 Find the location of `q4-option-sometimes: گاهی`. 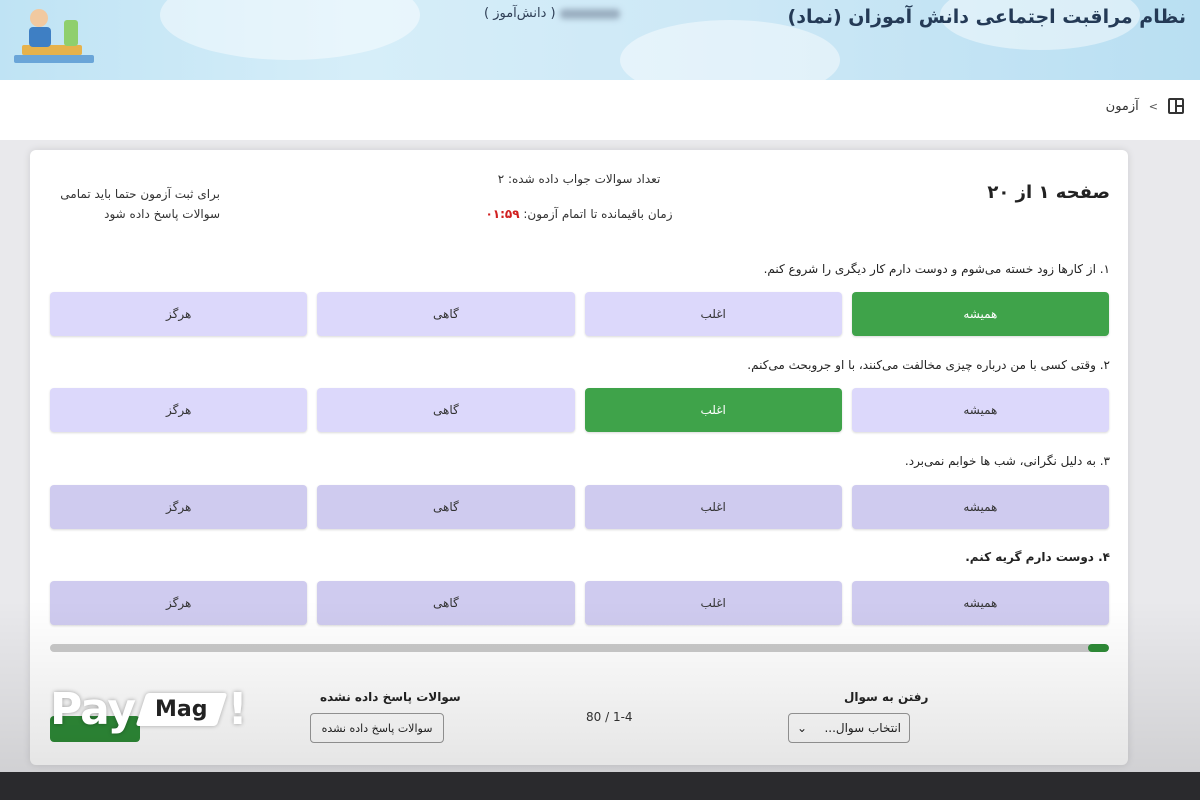

q4-option-sometimes: گاهی is located at coordinates (446, 603).